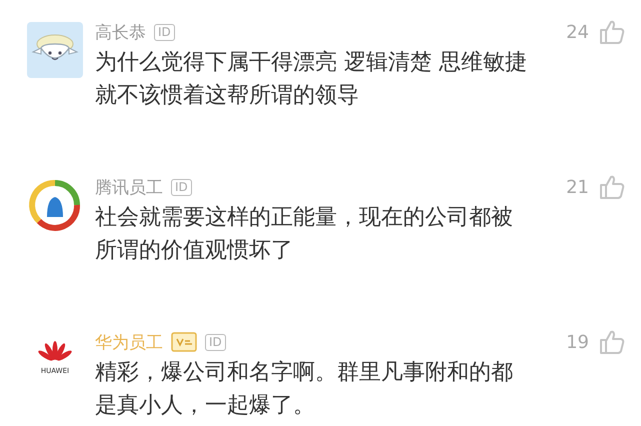  What do you see at coordinates (577, 187) in the screenshot?
I see `like-count: 21` at bounding box center [577, 187].